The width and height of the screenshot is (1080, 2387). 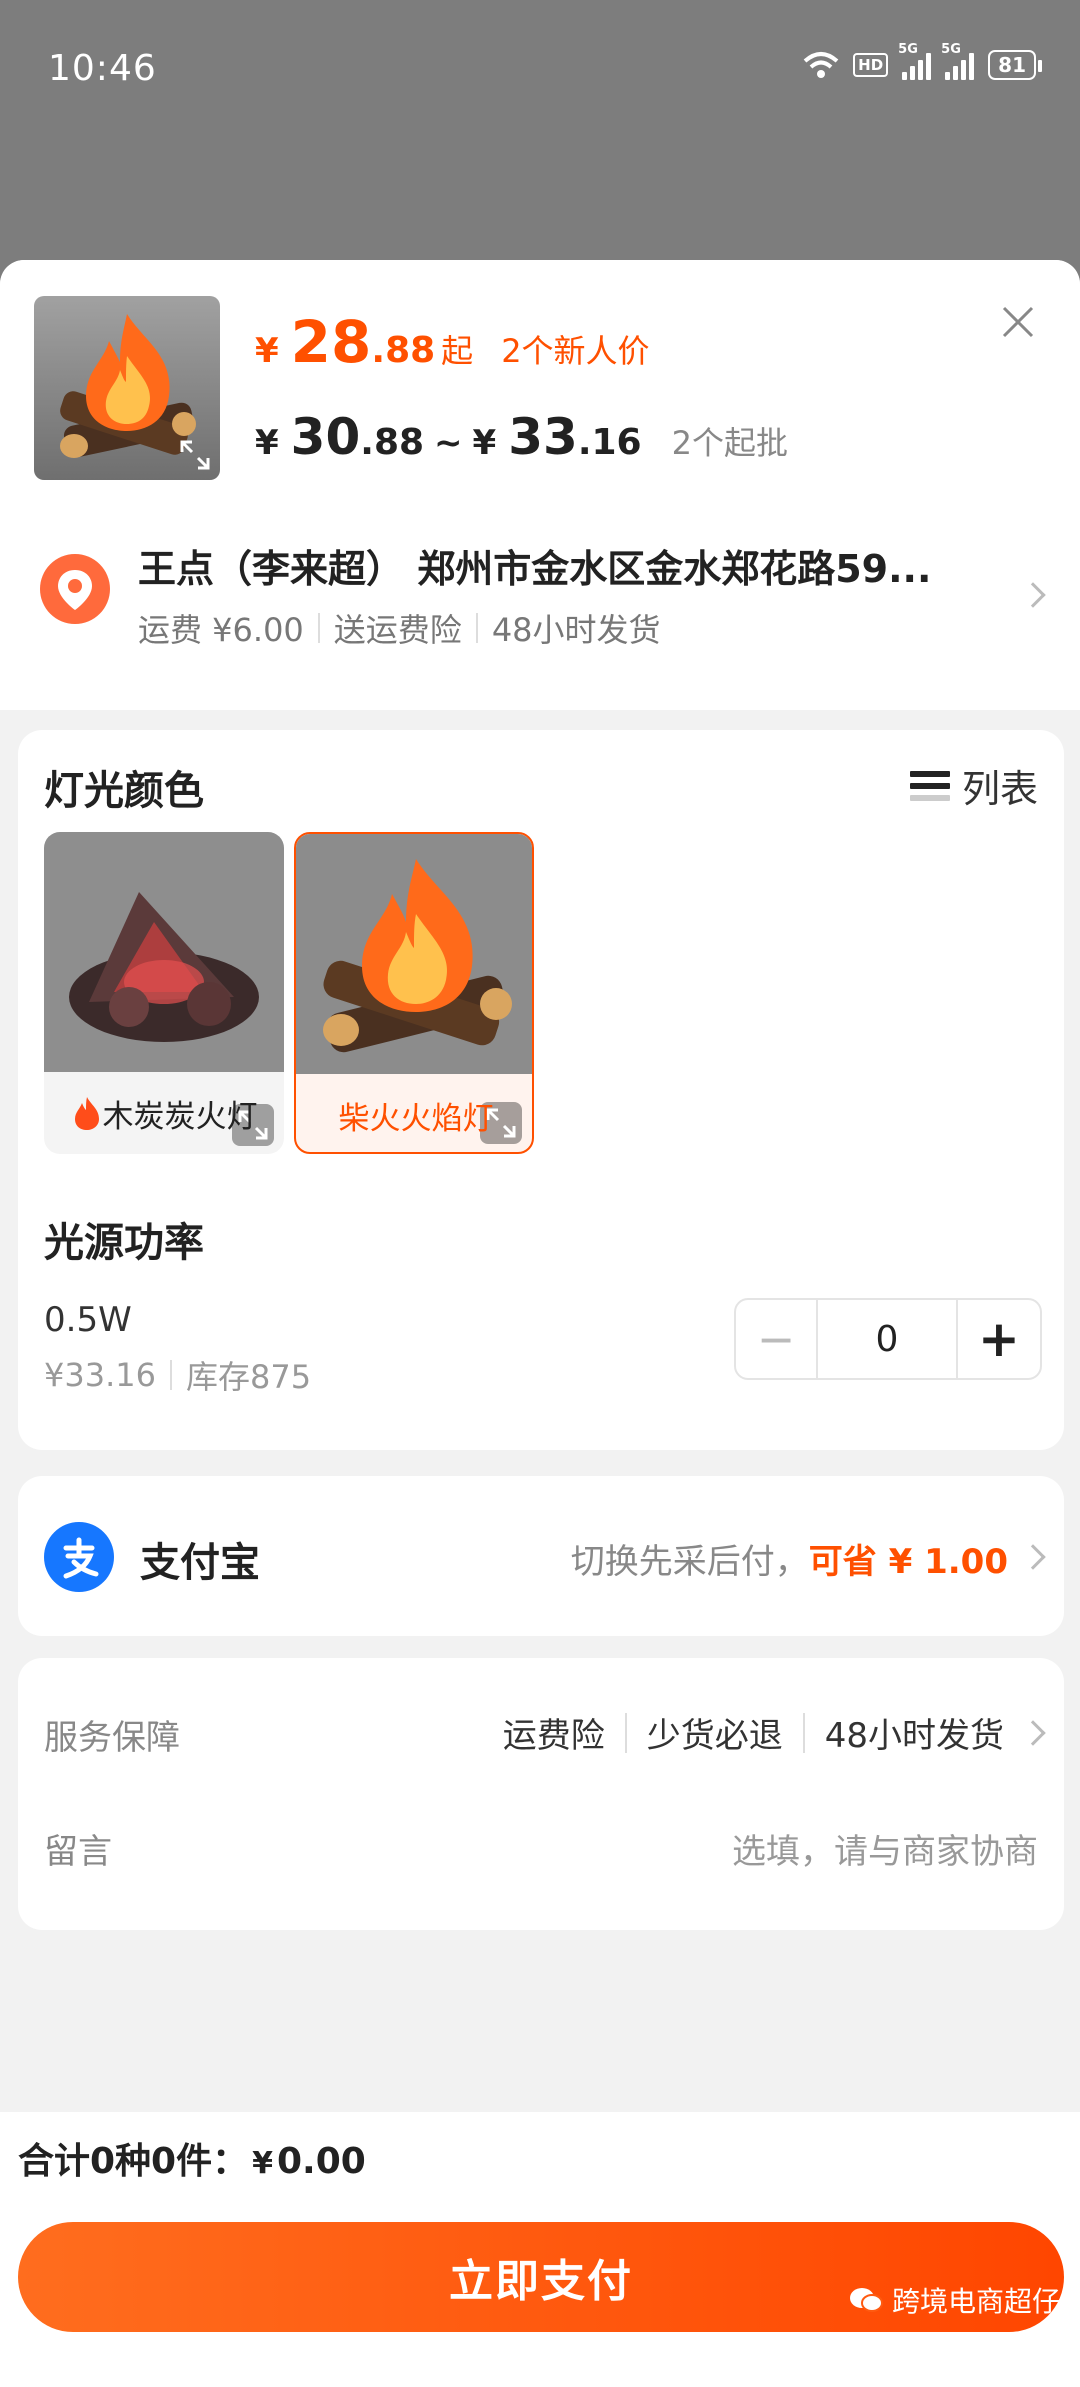 What do you see at coordinates (221, 630) in the screenshot?
I see `shipping-fee: 运费 ¥6.00` at bounding box center [221, 630].